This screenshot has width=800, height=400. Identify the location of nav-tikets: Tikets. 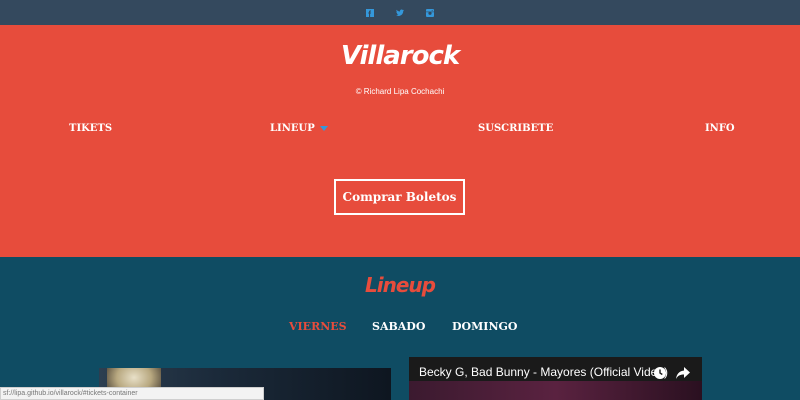
(90, 128).